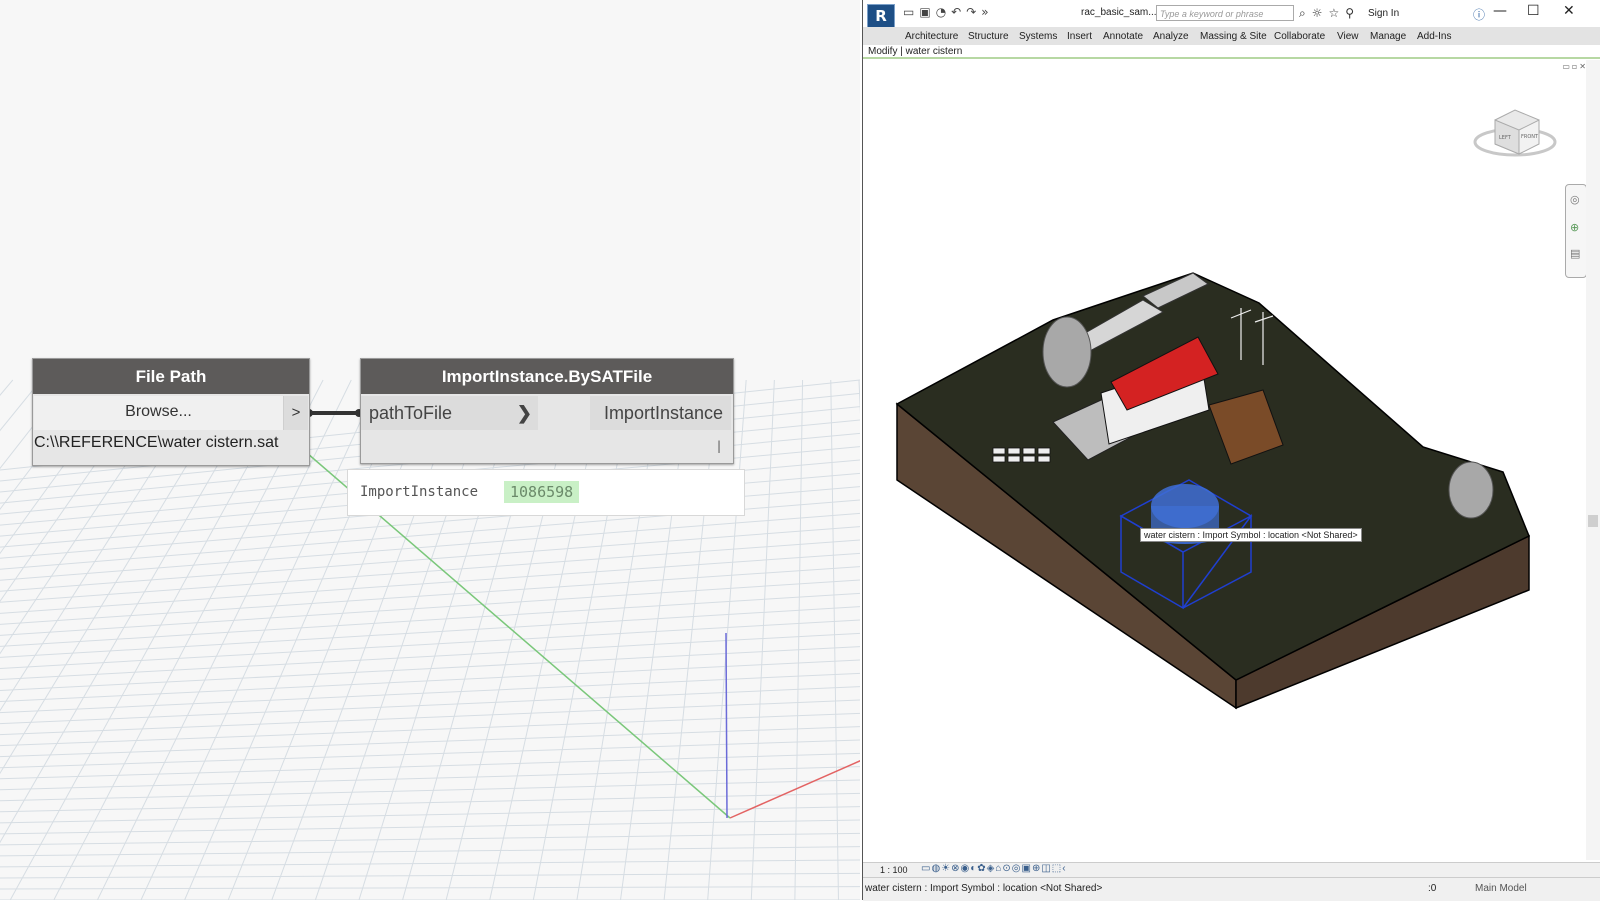  I want to click on overflow-icon: », so click(987, 12).